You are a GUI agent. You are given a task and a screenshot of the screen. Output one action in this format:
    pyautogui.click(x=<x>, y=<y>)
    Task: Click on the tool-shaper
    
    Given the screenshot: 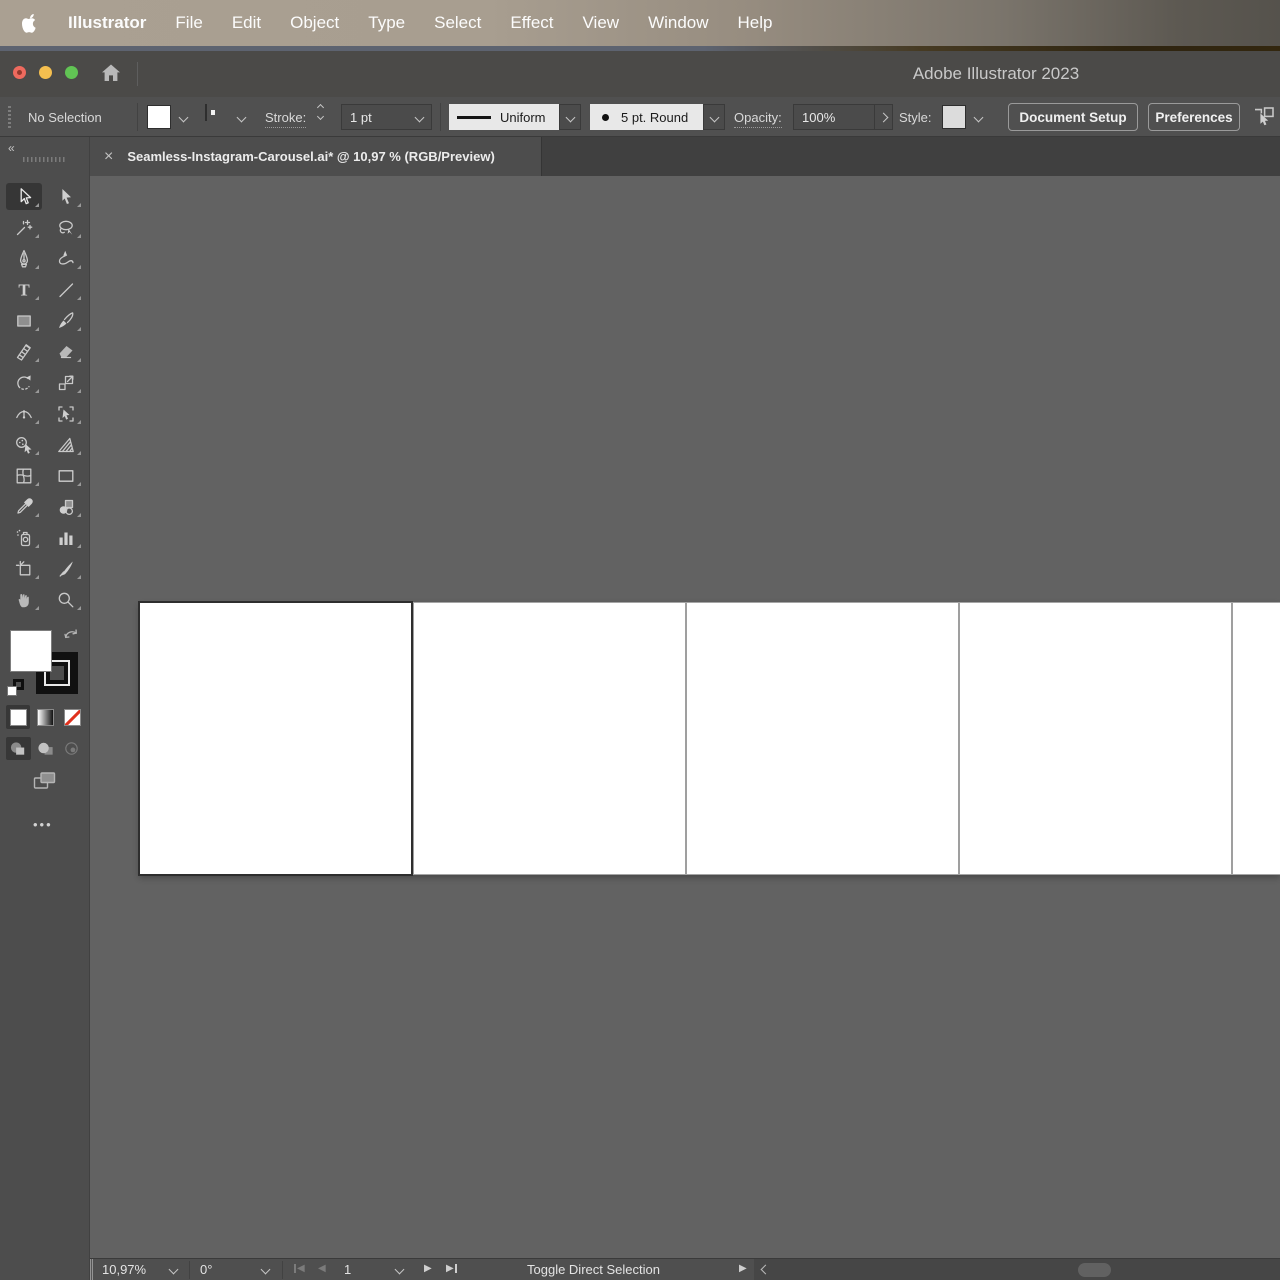 What is the action you would take?
    pyautogui.click(x=24, y=351)
    